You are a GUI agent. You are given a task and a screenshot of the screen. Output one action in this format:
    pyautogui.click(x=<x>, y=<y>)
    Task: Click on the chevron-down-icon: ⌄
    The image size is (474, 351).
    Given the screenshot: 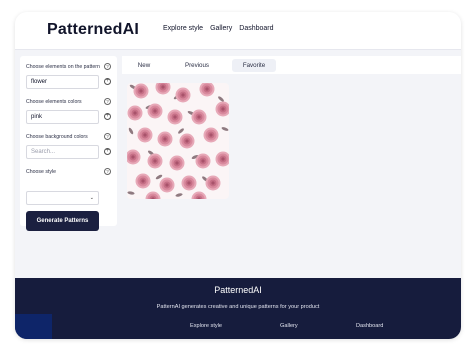 What is the action you would take?
    pyautogui.click(x=91, y=198)
    